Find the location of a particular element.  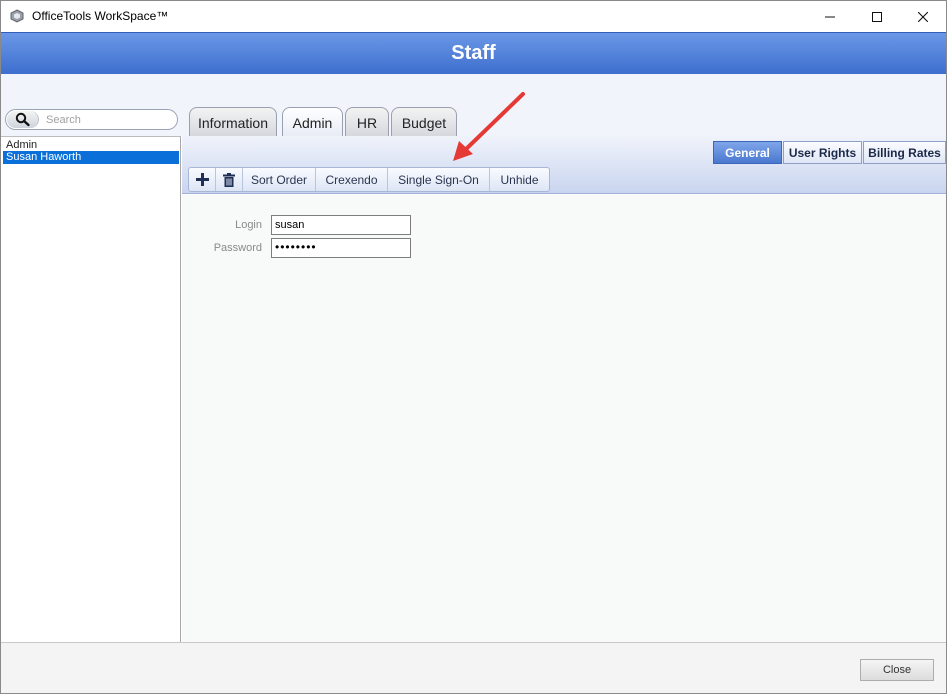

single-sign-on-button: Single Sign-On is located at coordinates (439, 179).